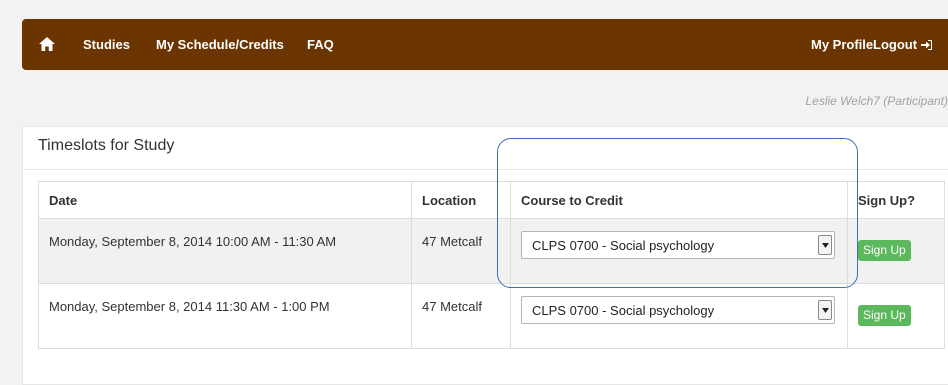  I want to click on panel-divider, so click(485, 169).